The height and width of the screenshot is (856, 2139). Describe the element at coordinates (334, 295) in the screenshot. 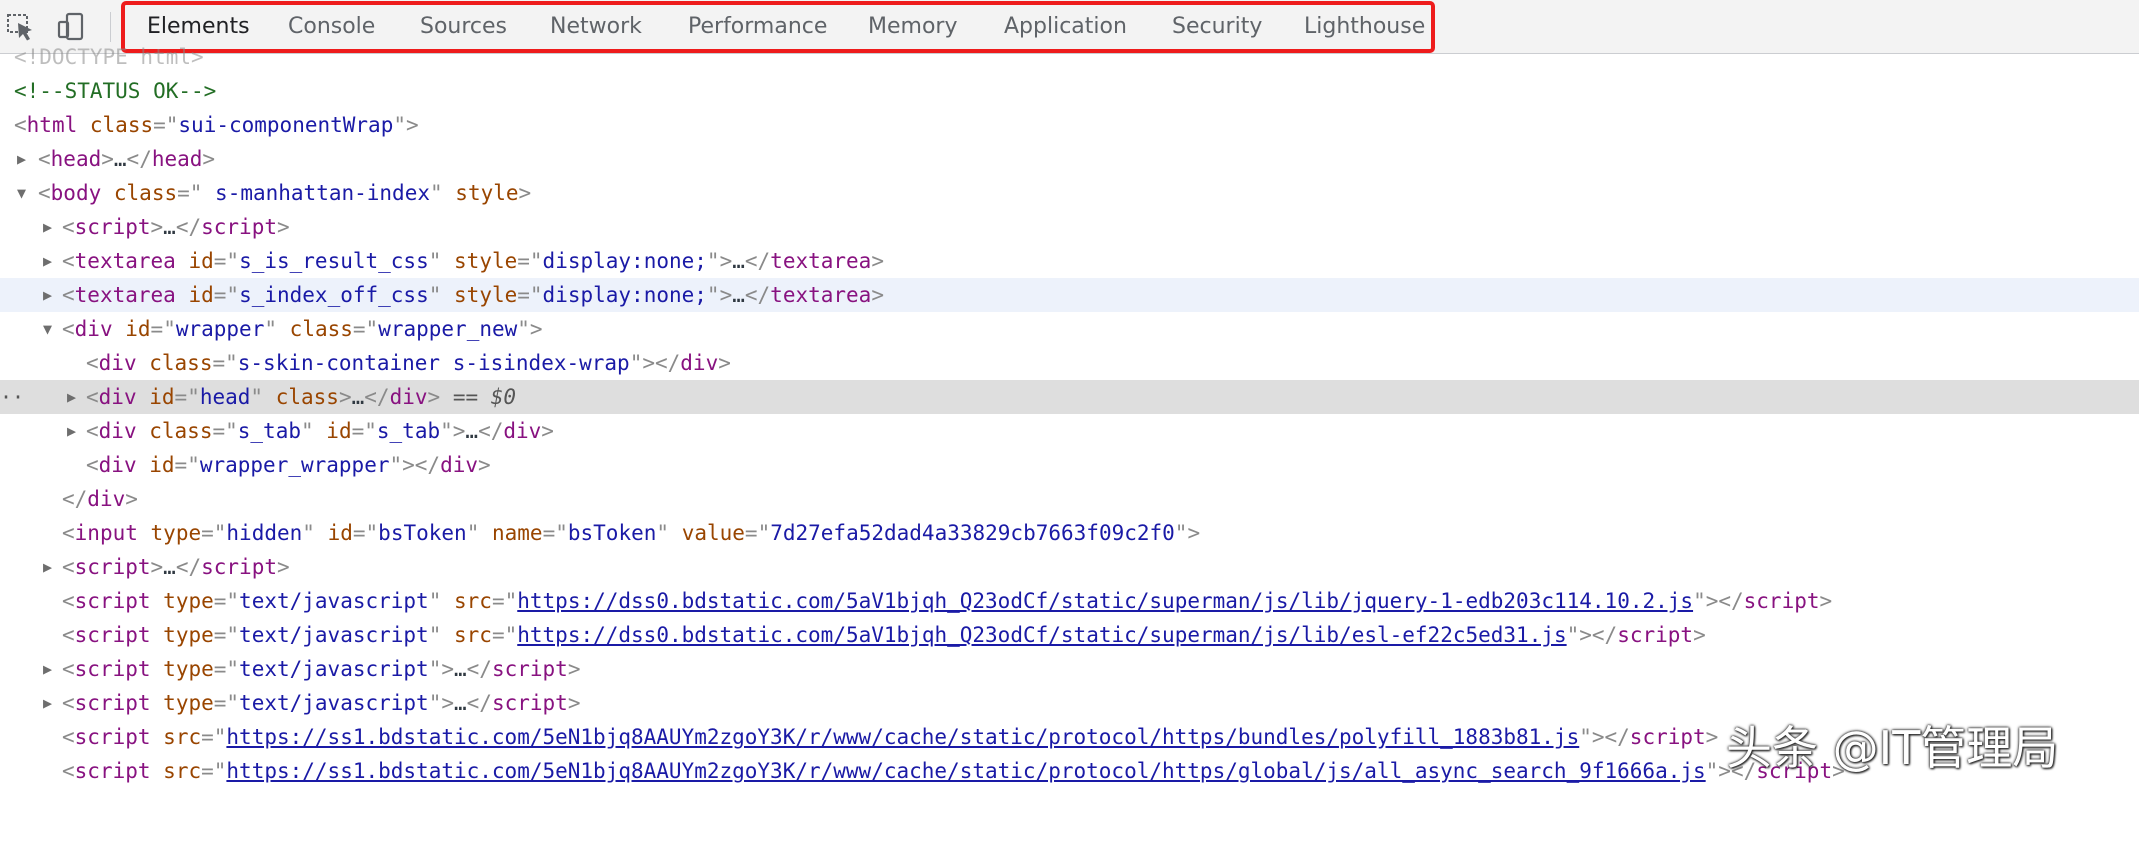

I see `attr-value: s_index_off_css` at that location.